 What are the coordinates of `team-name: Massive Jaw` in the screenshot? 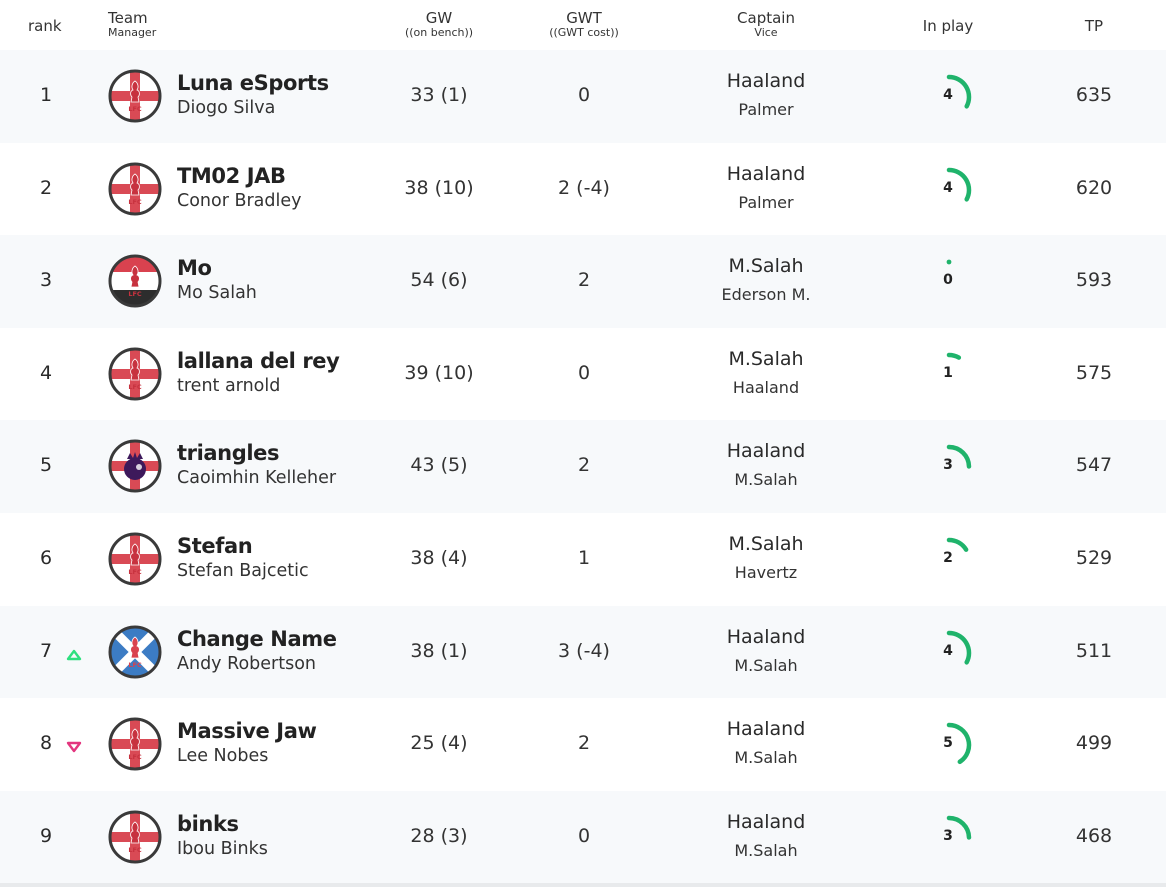 It's located at (247, 731).